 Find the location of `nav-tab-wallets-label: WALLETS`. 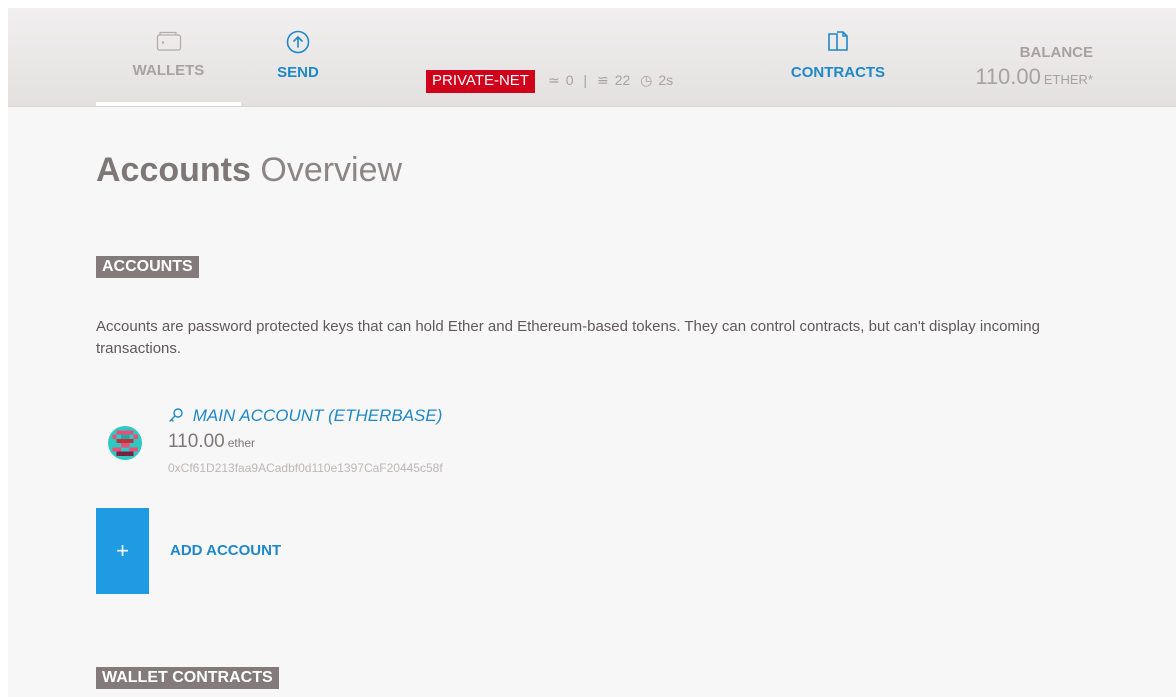

nav-tab-wallets-label: WALLETS is located at coordinates (168, 70).